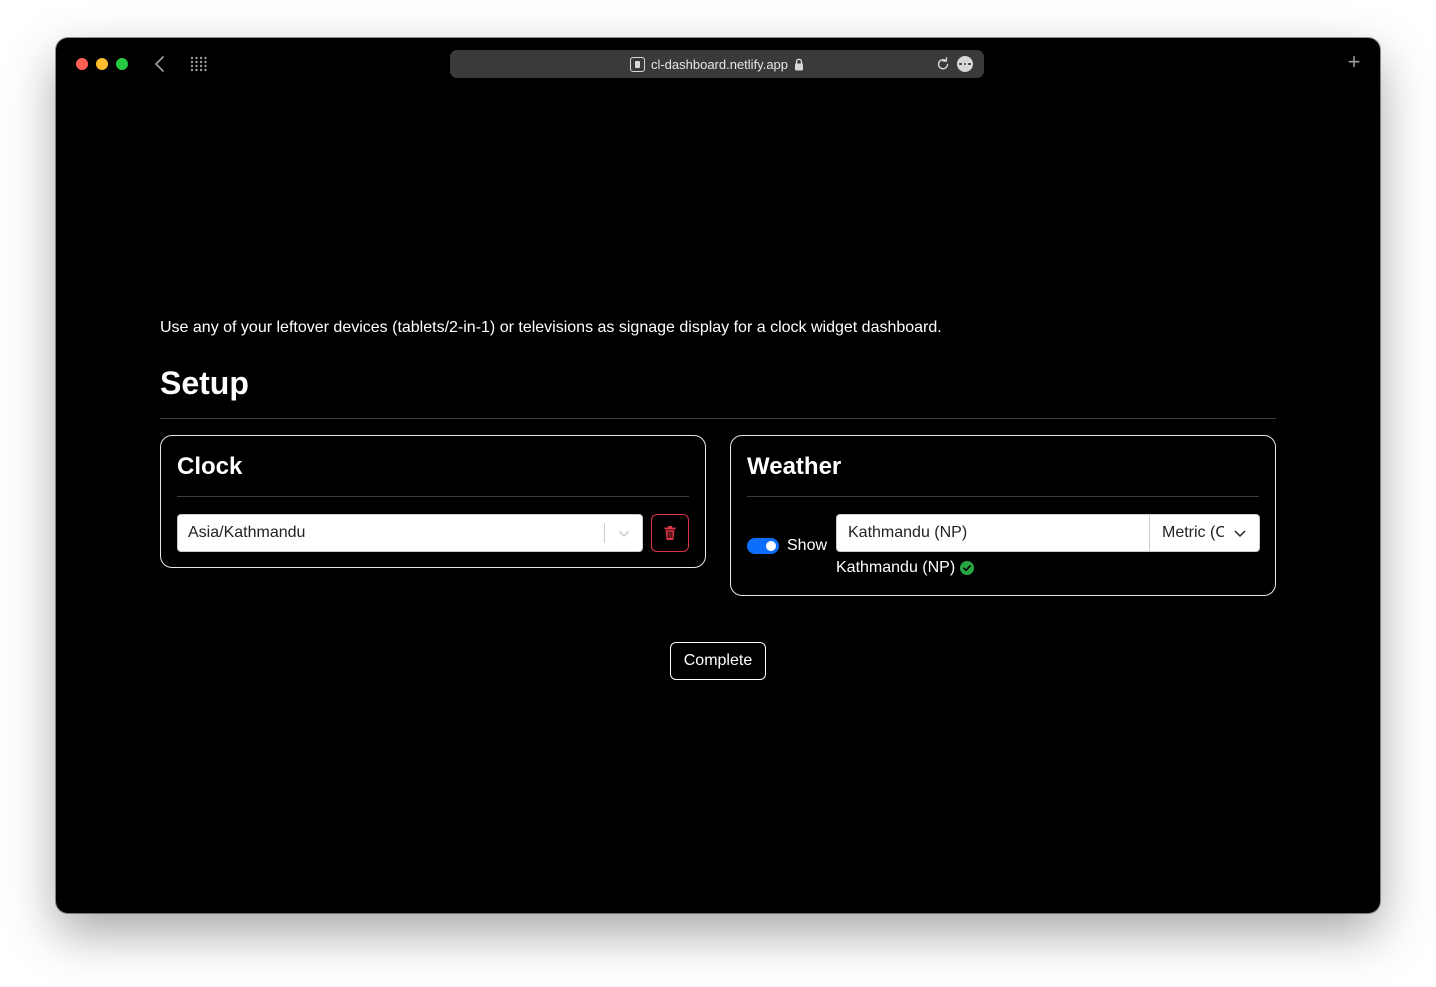 This screenshot has height=987, width=1436. I want to click on title-bar: cl-dashboard.netlify.app +, so click(718, 64).